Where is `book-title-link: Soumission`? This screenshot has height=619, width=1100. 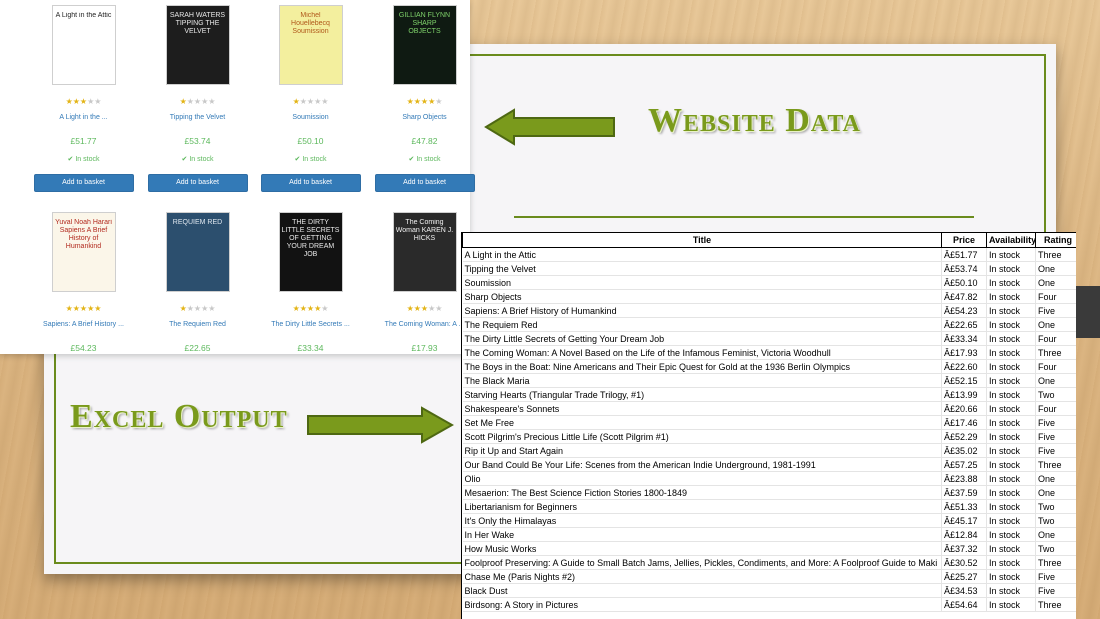 book-title-link: Soumission is located at coordinates (310, 117).